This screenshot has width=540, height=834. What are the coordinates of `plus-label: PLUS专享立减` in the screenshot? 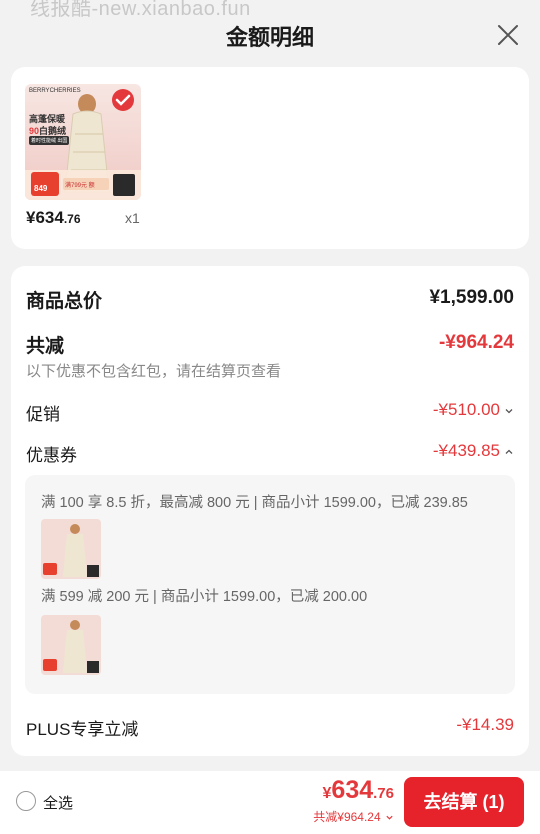 It's located at (82, 729).